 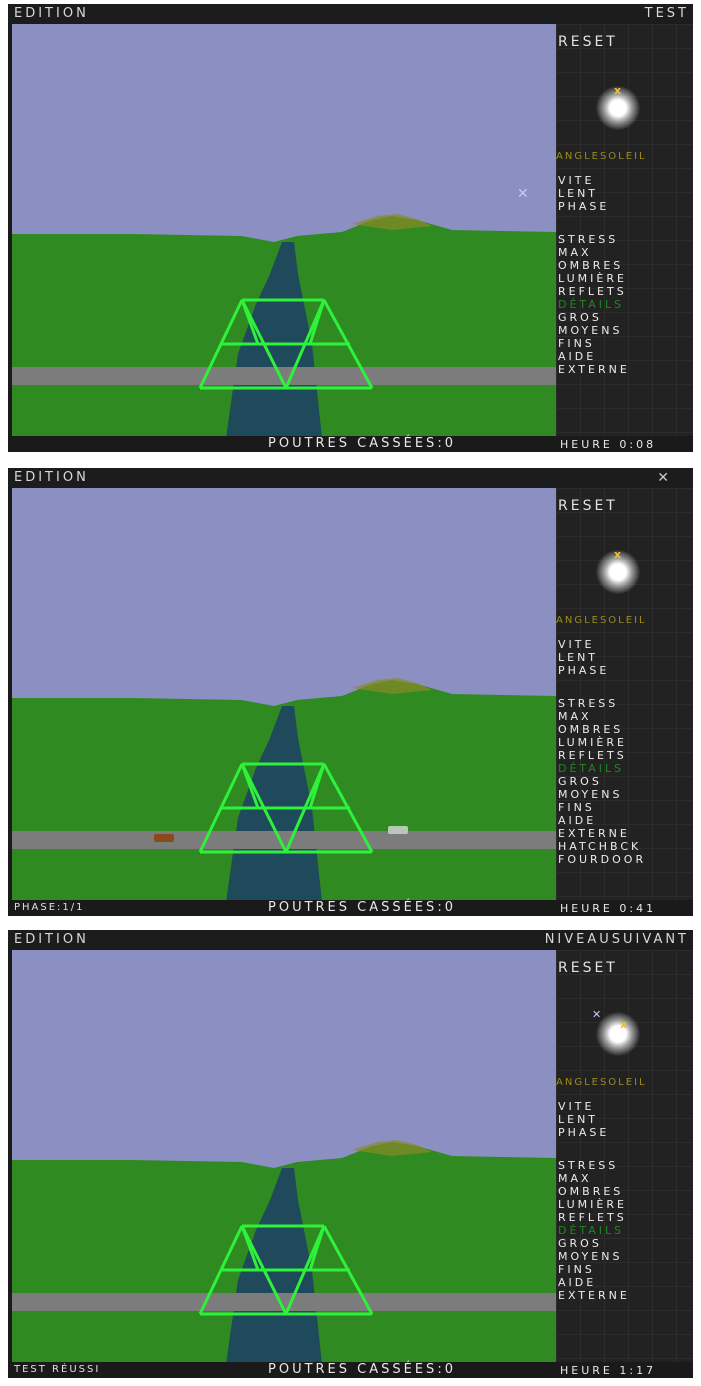 I want to click on clock: HEURE 1:17, so click(x=608, y=1370).